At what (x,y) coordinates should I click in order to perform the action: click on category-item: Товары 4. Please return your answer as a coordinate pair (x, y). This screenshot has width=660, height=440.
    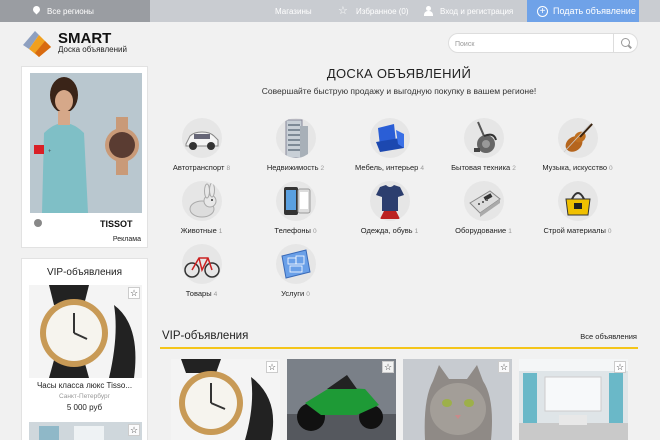
    Looking at the image, I should click on (201, 271).